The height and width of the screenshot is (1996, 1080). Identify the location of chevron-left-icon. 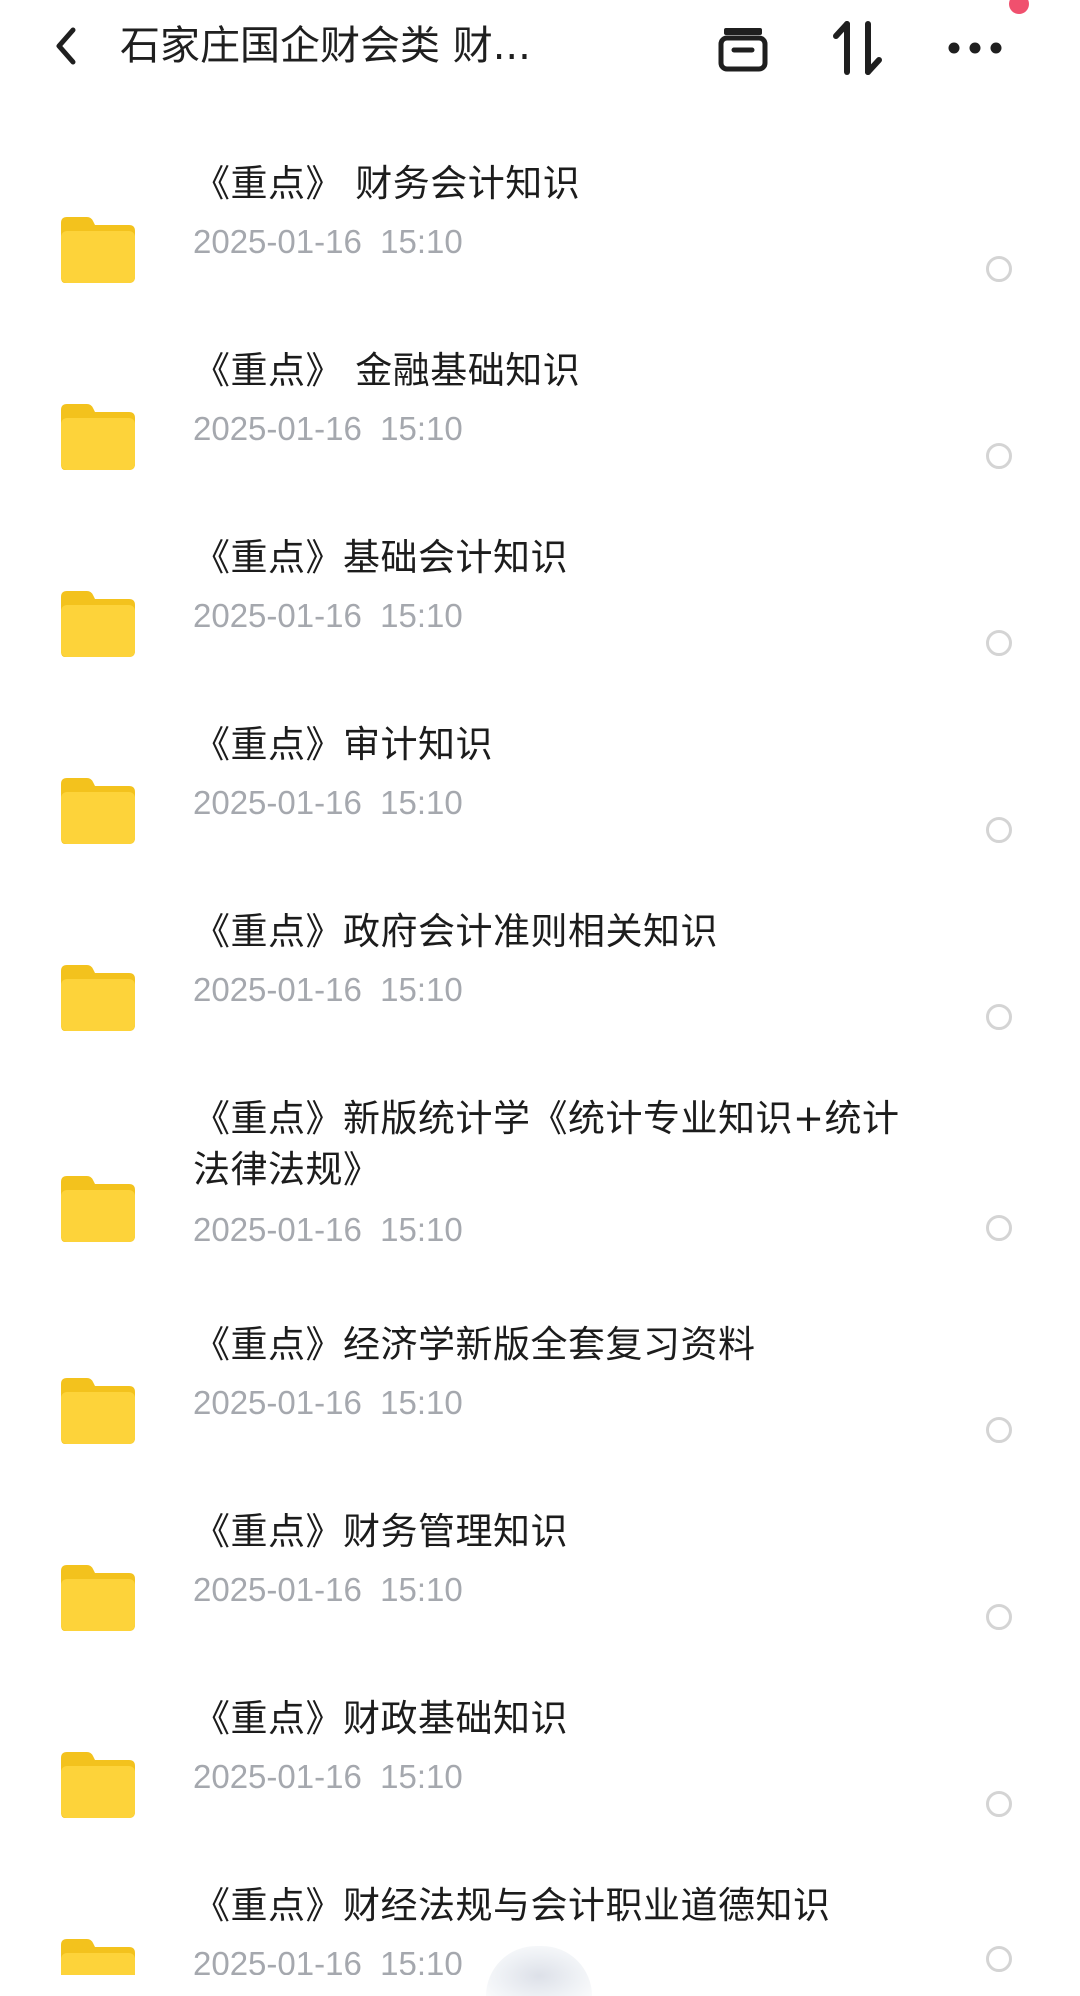
(66, 46).